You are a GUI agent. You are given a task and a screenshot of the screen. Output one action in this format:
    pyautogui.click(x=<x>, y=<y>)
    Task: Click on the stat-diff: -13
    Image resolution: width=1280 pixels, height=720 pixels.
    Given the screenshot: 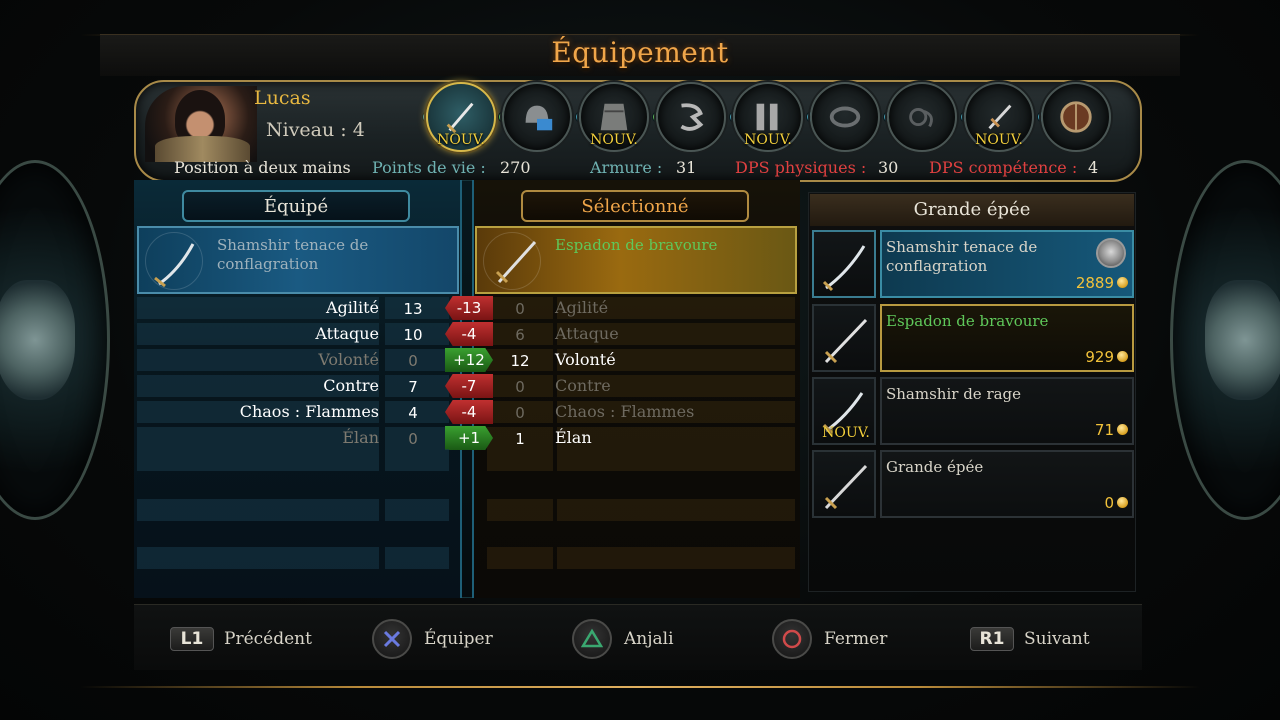 What is the action you would take?
    pyautogui.click(x=469, y=308)
    